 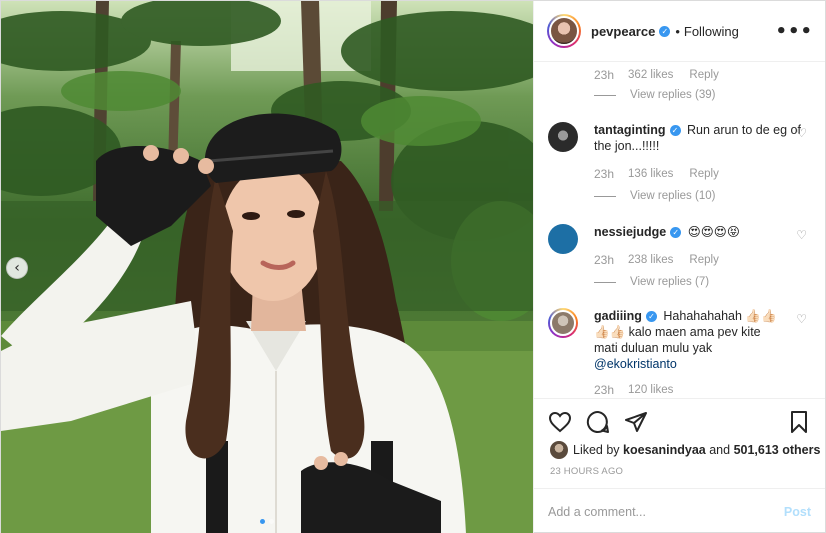 What do you see at coordinates (267, 521) in the screenshot?
I see `carousel-dots` at bounding box center [267, 521].